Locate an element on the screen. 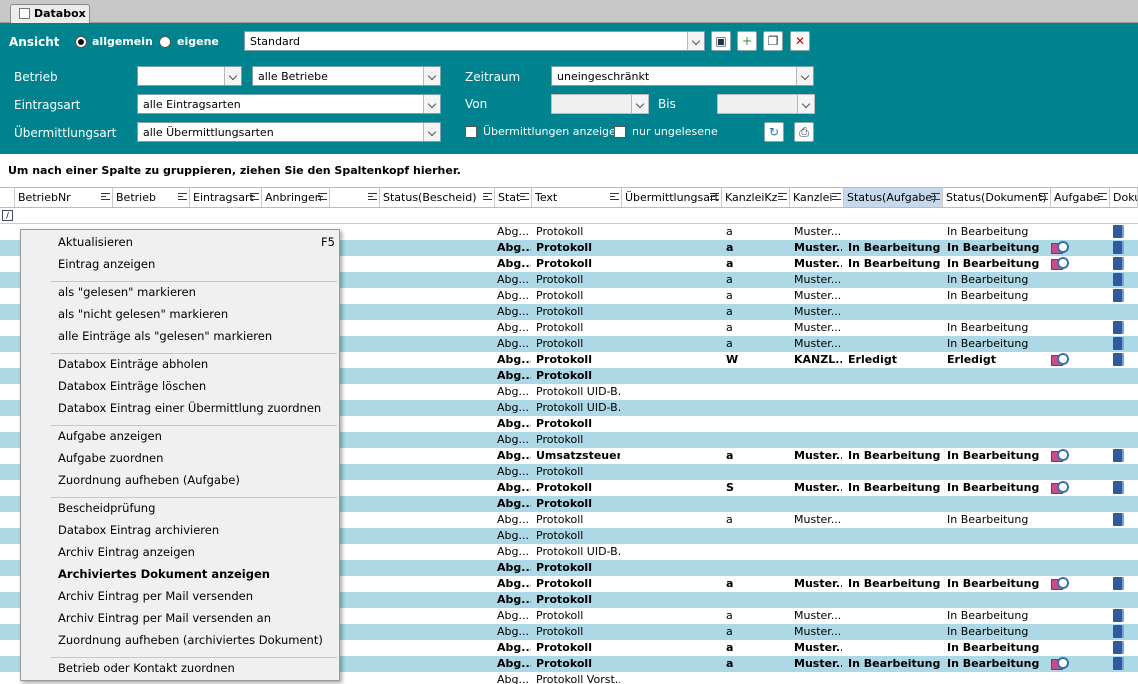  column-header: Doku is located at coordinates (1124, 197).